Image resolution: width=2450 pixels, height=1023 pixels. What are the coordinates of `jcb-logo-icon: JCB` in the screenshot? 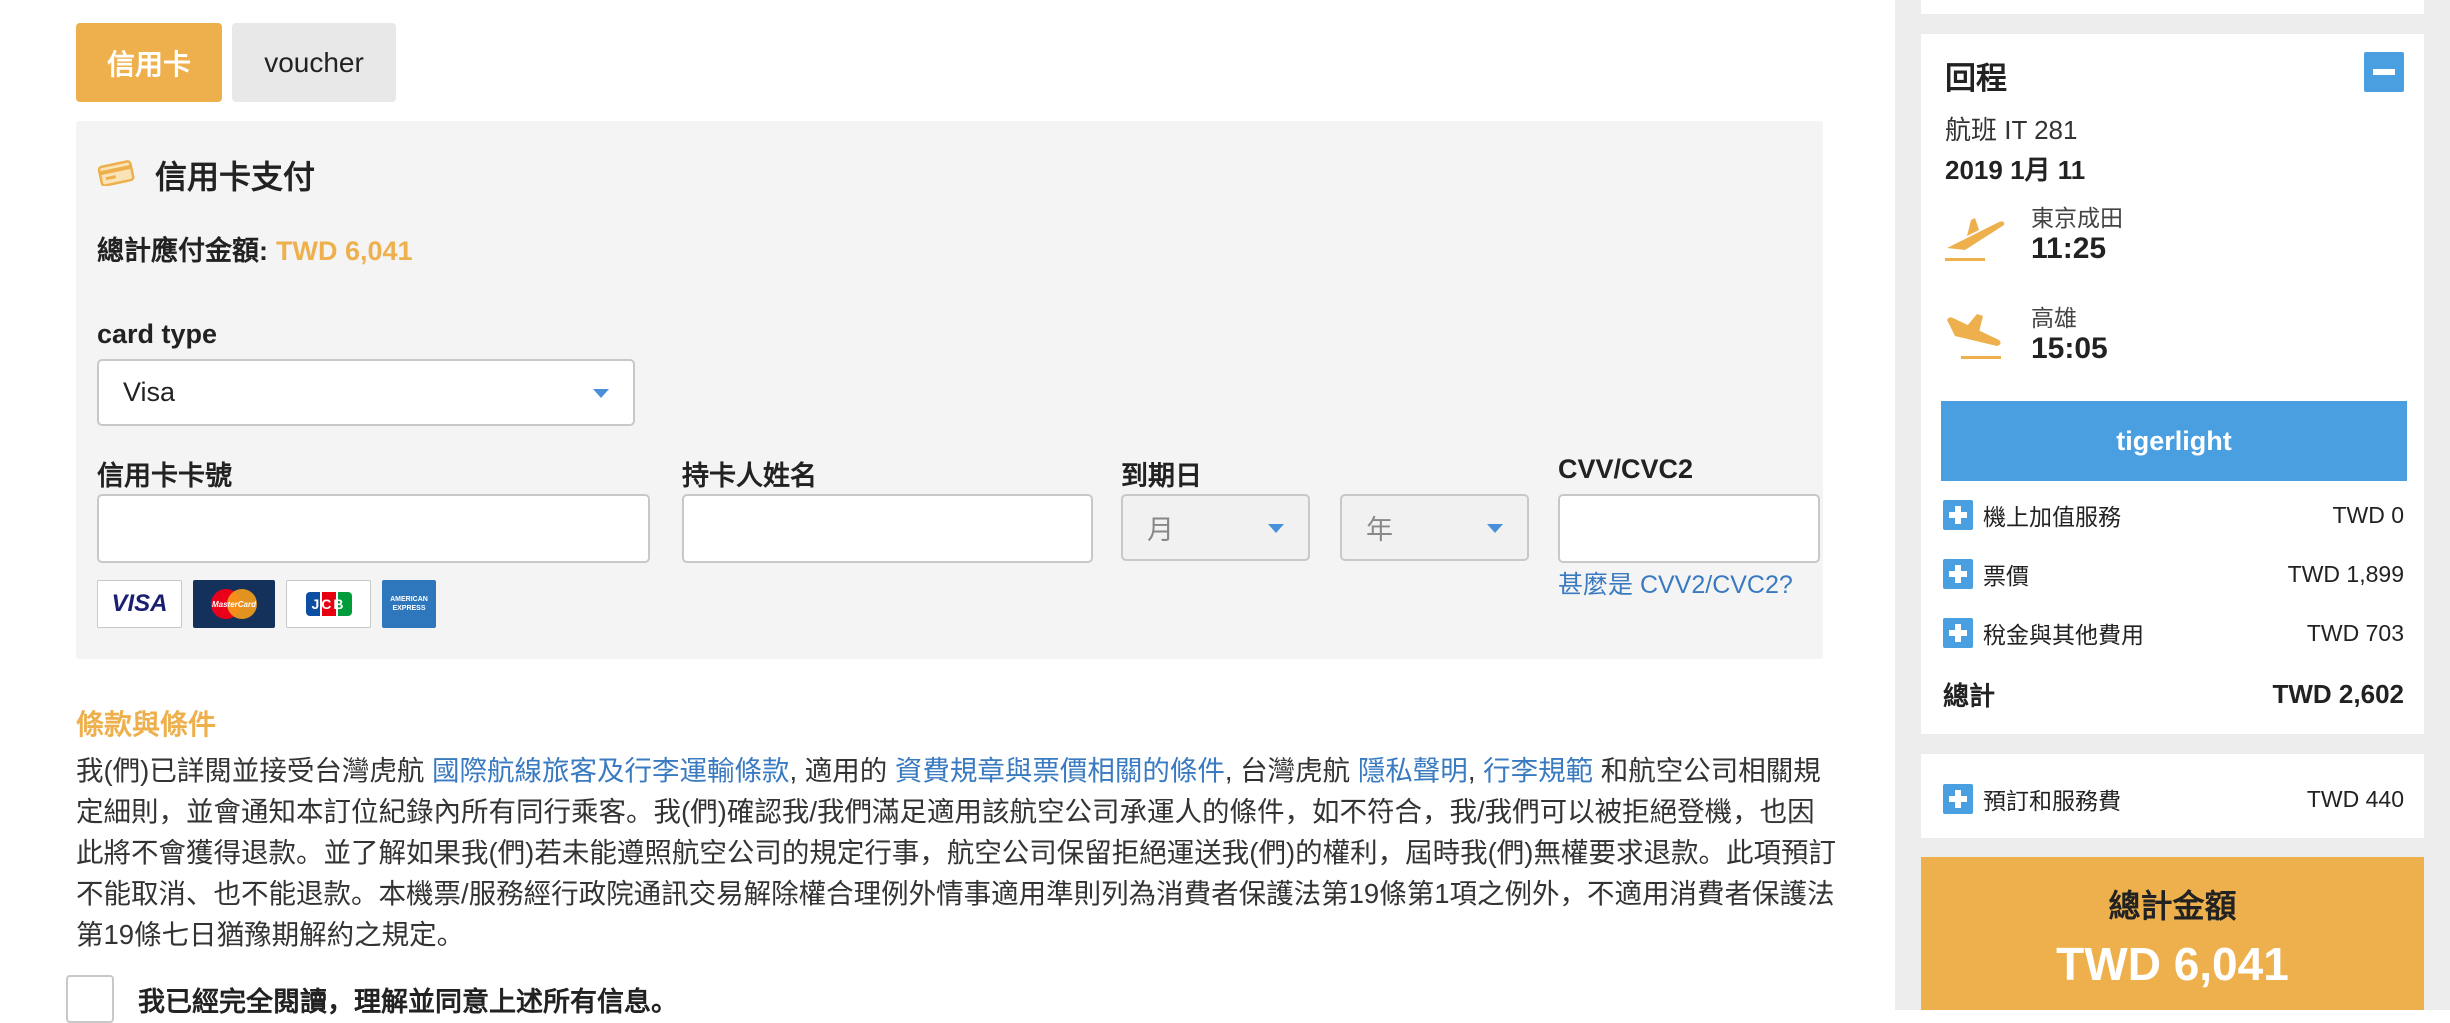 It's located at (328, 604).